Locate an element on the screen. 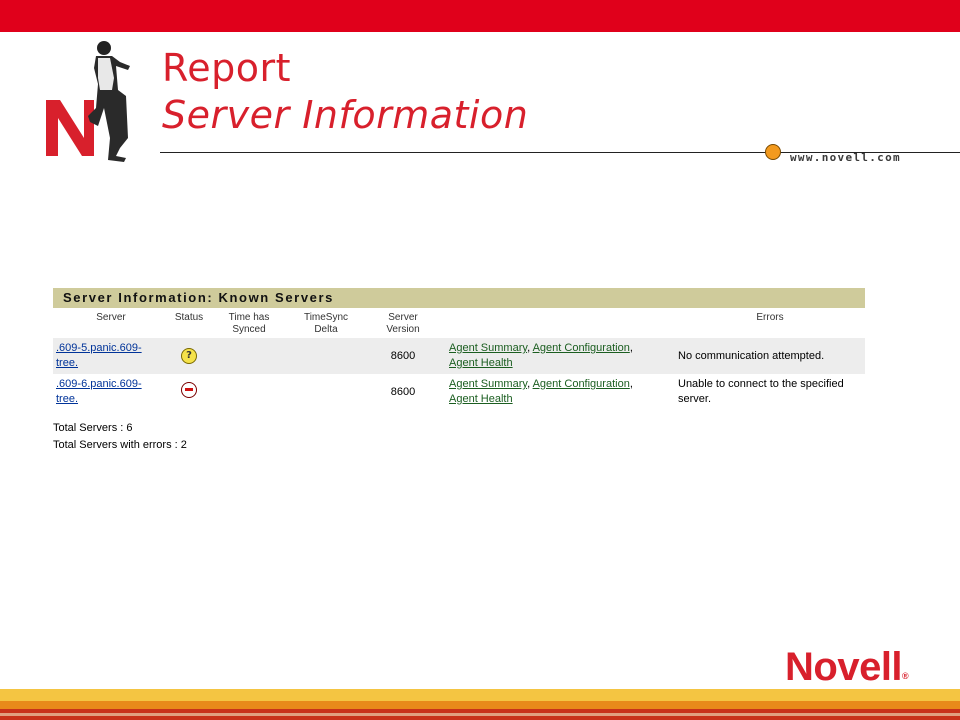  col-timesync-delta: TimeSync Delta is located at coordinates (326, 323).